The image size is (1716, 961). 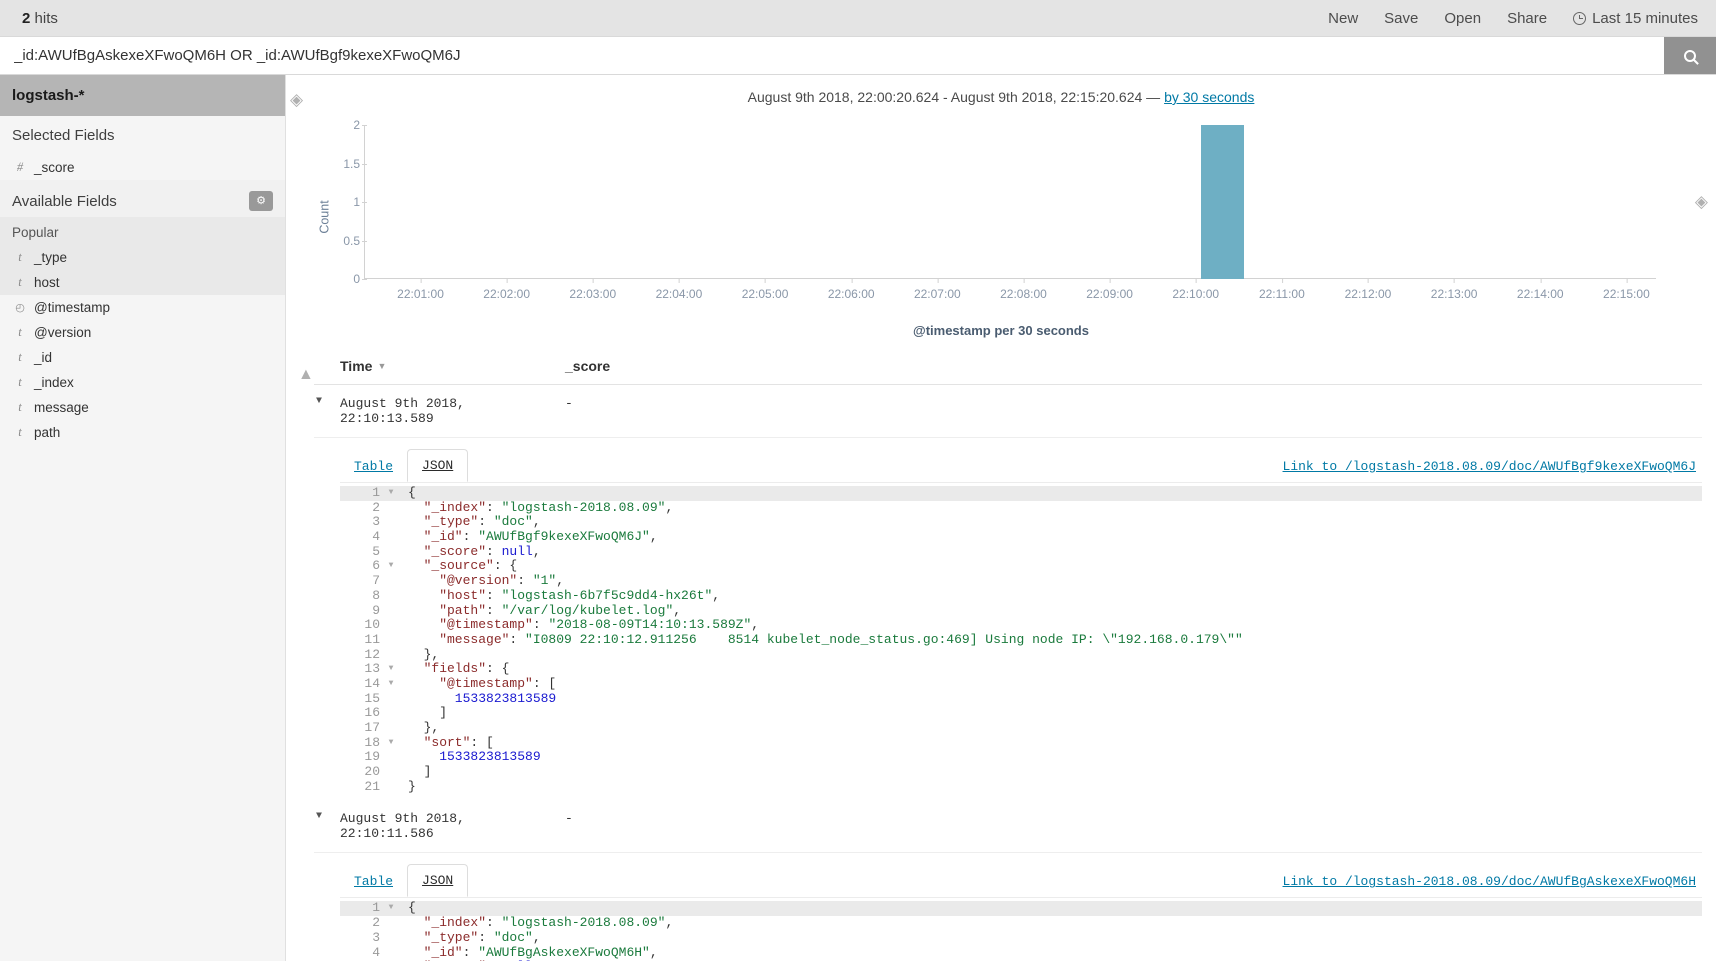 What do you see at coordinates (452, 366) in the screenshot?
I see `time-column-header: Time ▼` at bounding box center [452, 366].